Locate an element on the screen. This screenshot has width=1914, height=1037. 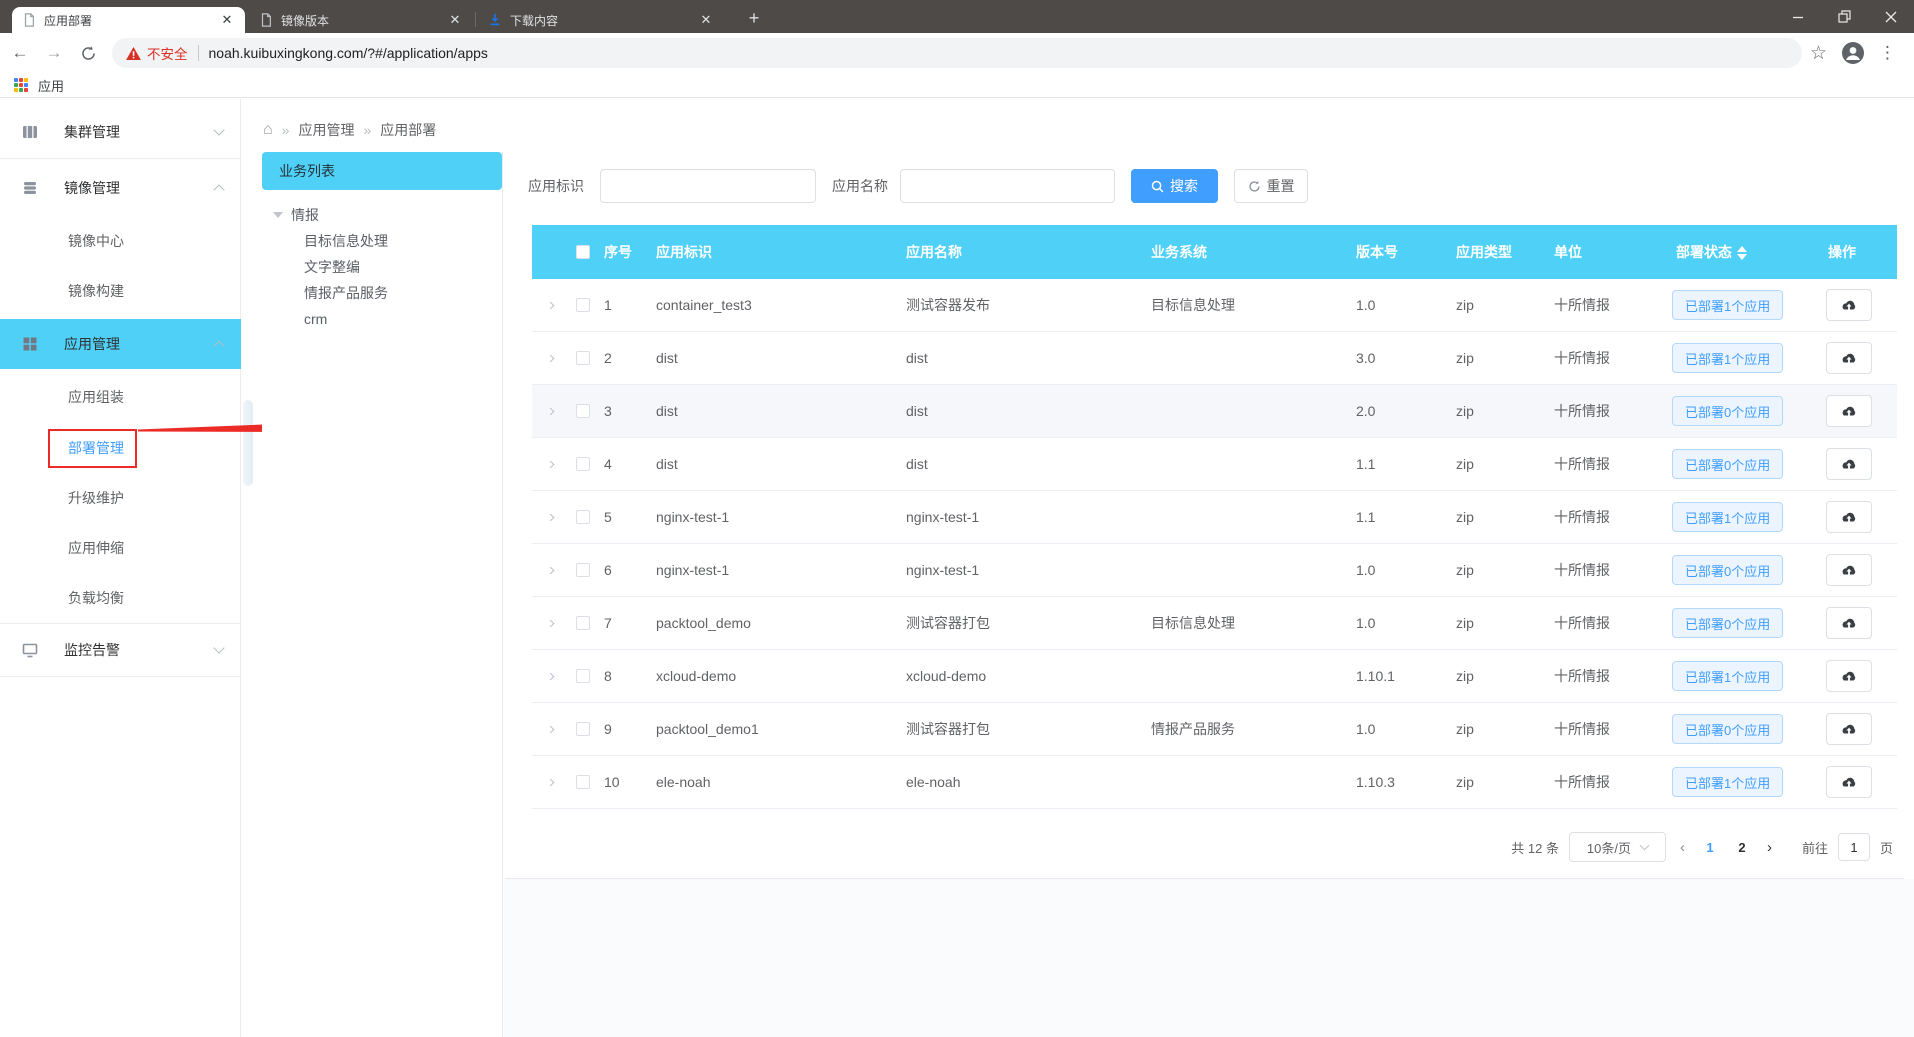
page-background is located at coordinates (1209, 958).